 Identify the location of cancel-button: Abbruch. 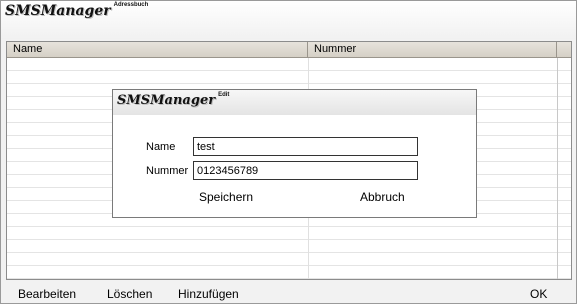
(382, 197).